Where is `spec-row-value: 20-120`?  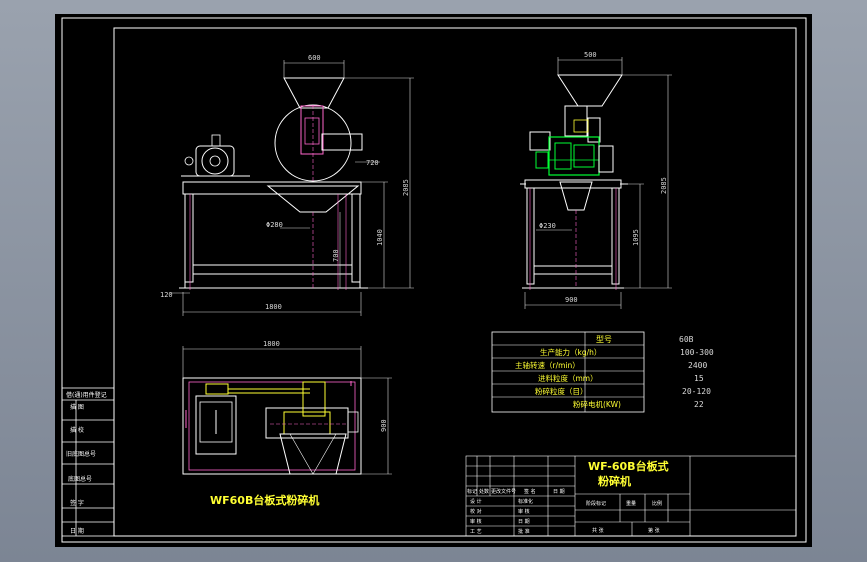
spec-row-value: 20-120 is located at coordinates (696, 391).